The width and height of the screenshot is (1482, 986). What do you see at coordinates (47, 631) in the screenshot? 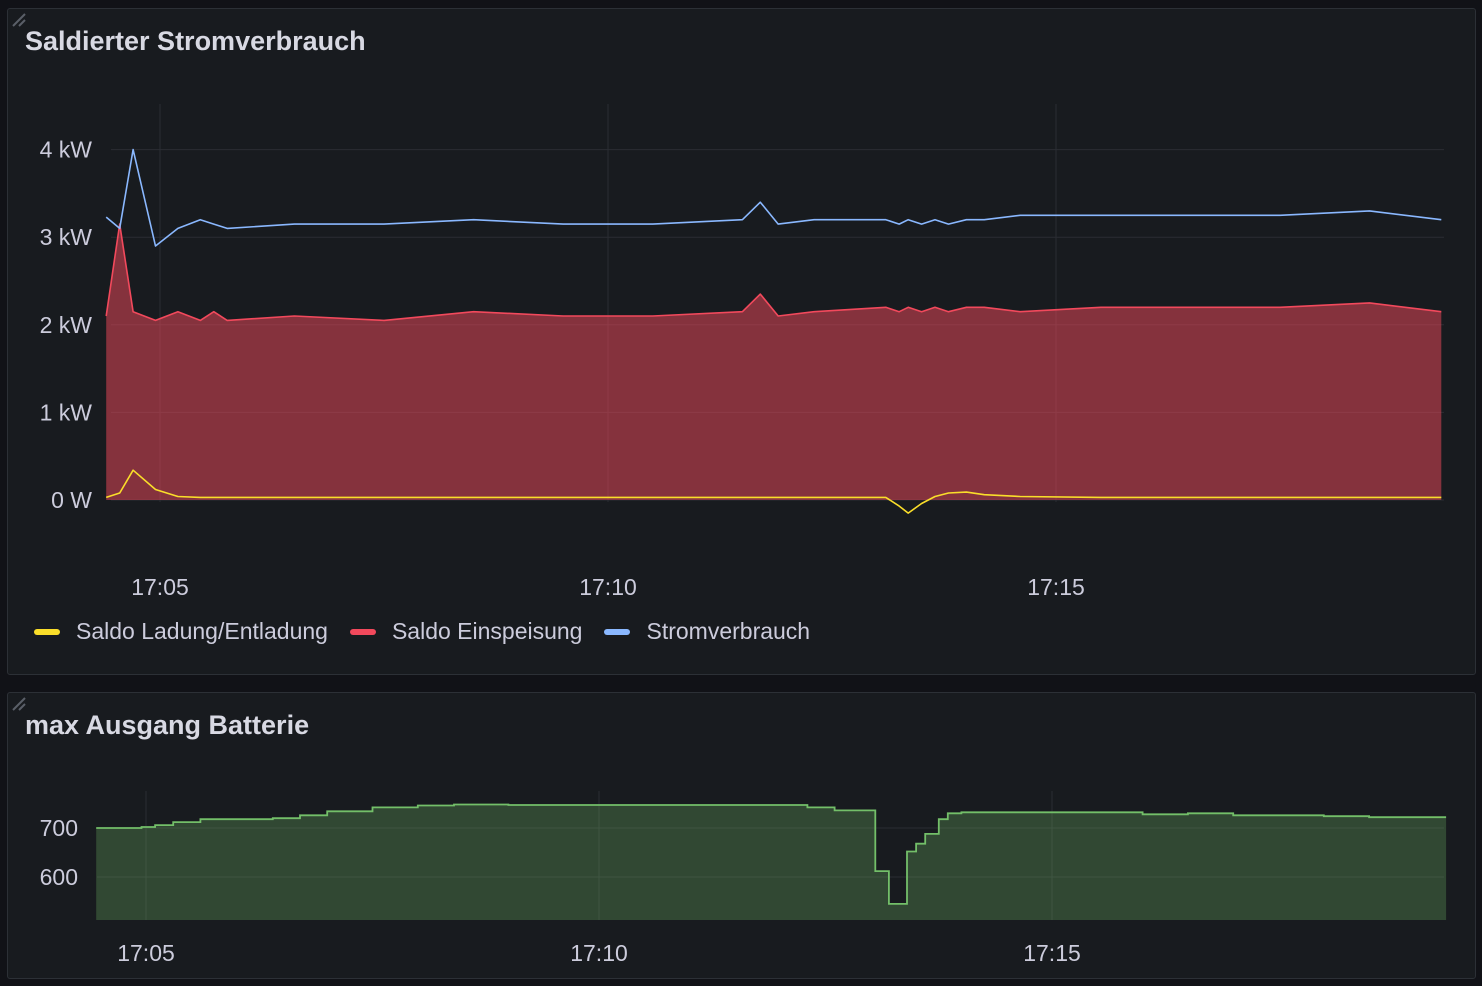
I see `legend-swatch-yellow` at bounding box center [47, 631].